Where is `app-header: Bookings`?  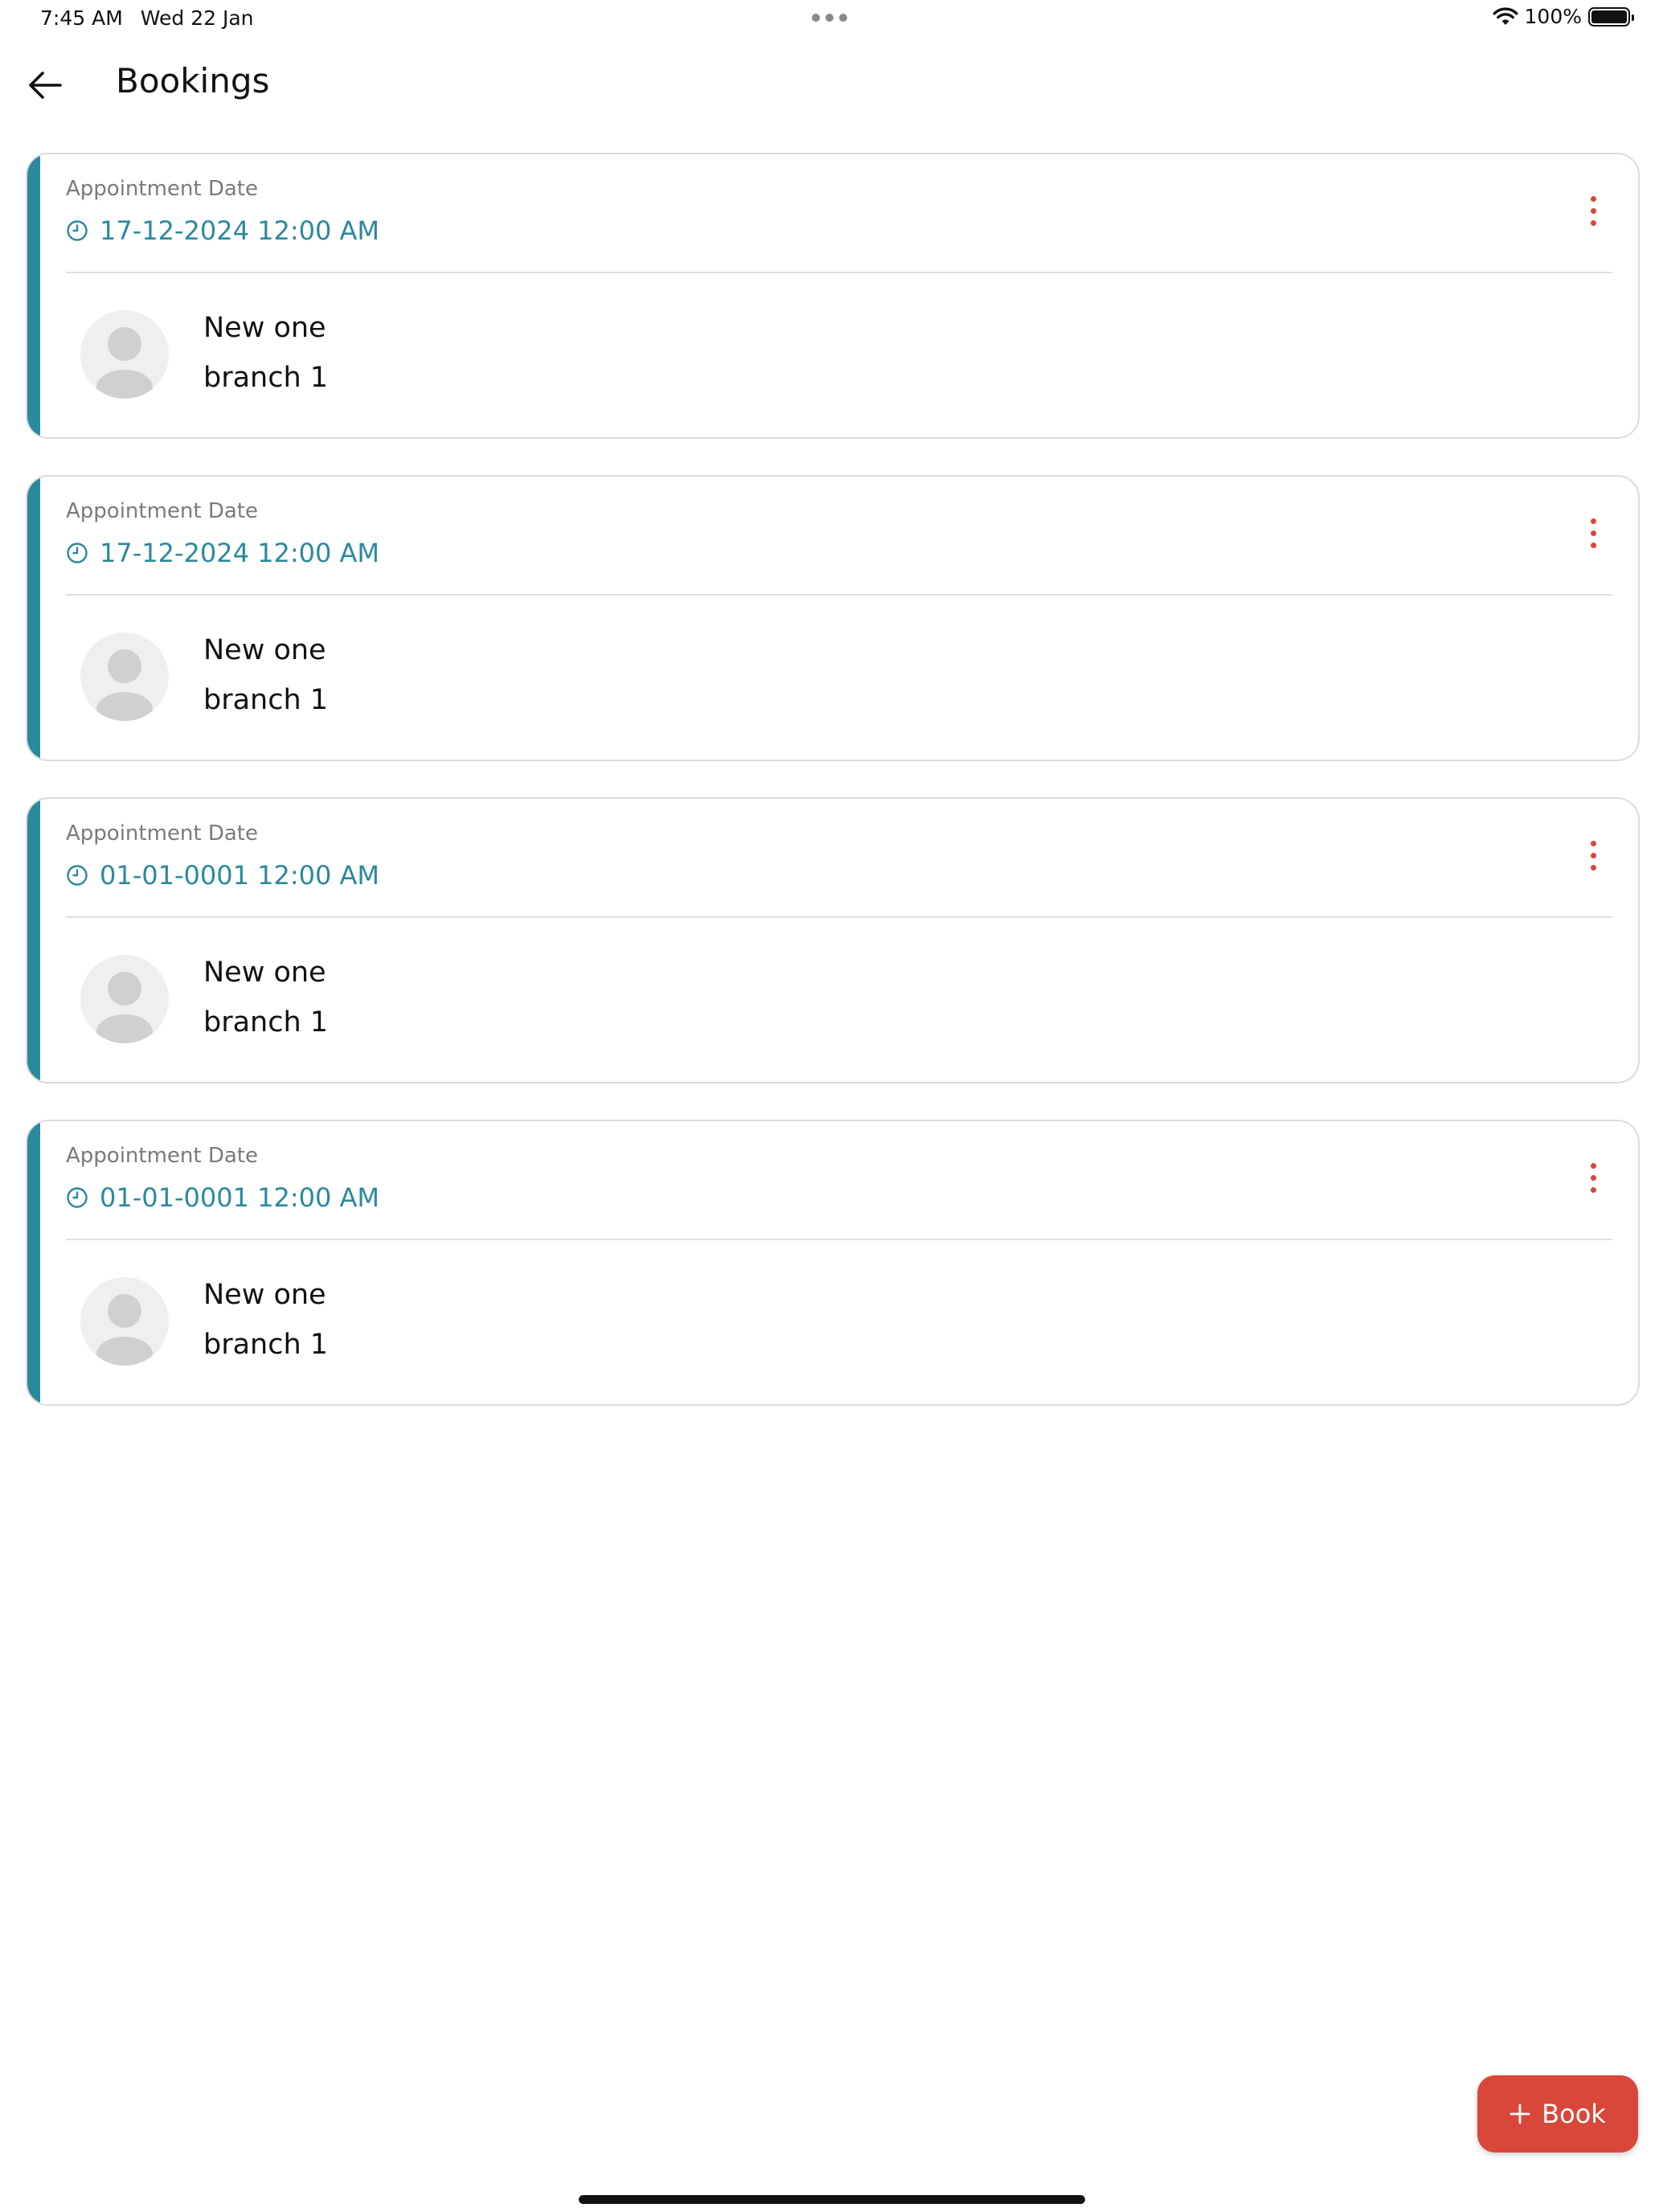 app-header: Bookings is located at coordinates (829, 84).